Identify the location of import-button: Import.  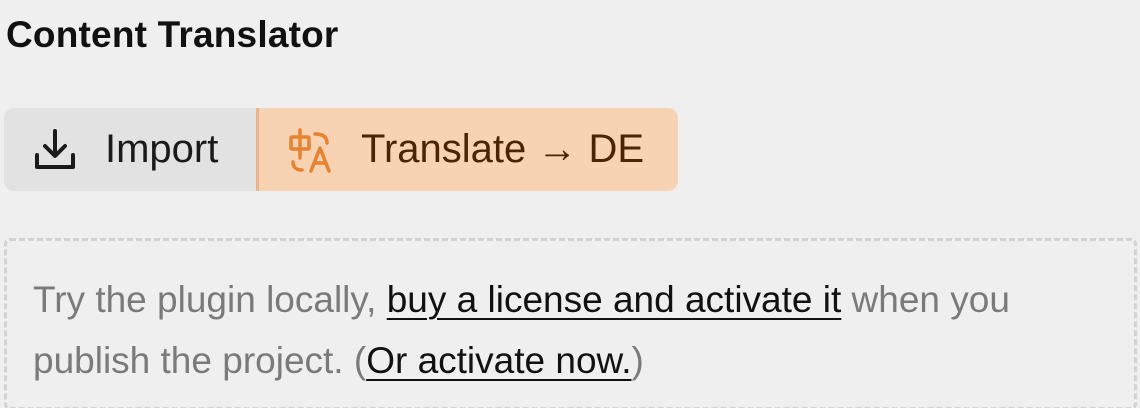
(130, 149).